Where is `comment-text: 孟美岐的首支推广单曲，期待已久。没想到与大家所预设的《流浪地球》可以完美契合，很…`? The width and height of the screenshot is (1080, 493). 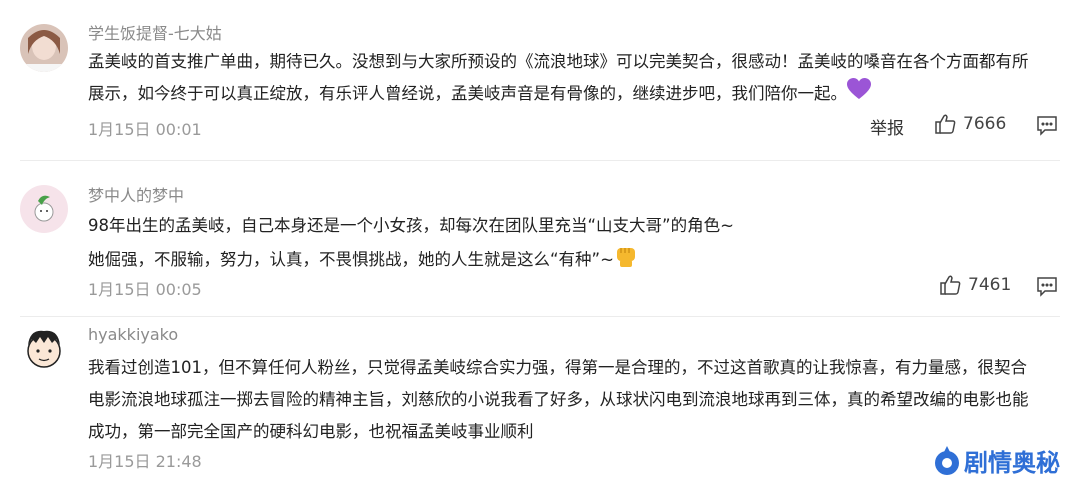
comment-text: 孟美岐的首支推广单曲，期待已久。没想到与大家所预设的《流浪地球》可以完美契合，很… is located at coordinates (568, 78).